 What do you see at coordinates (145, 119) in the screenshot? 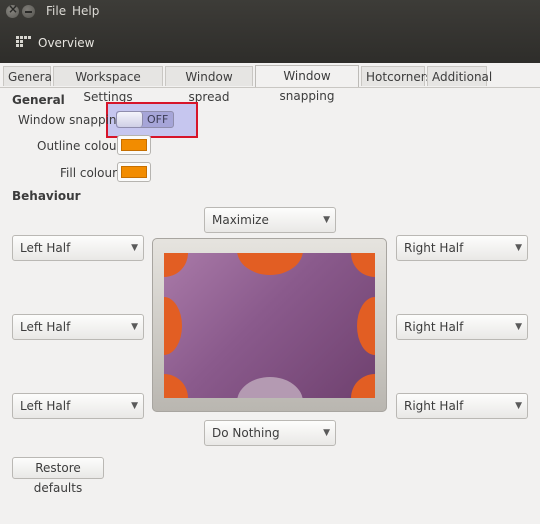
I see `window-snapping-toggle: OFF` at bounding box center [145, 119].